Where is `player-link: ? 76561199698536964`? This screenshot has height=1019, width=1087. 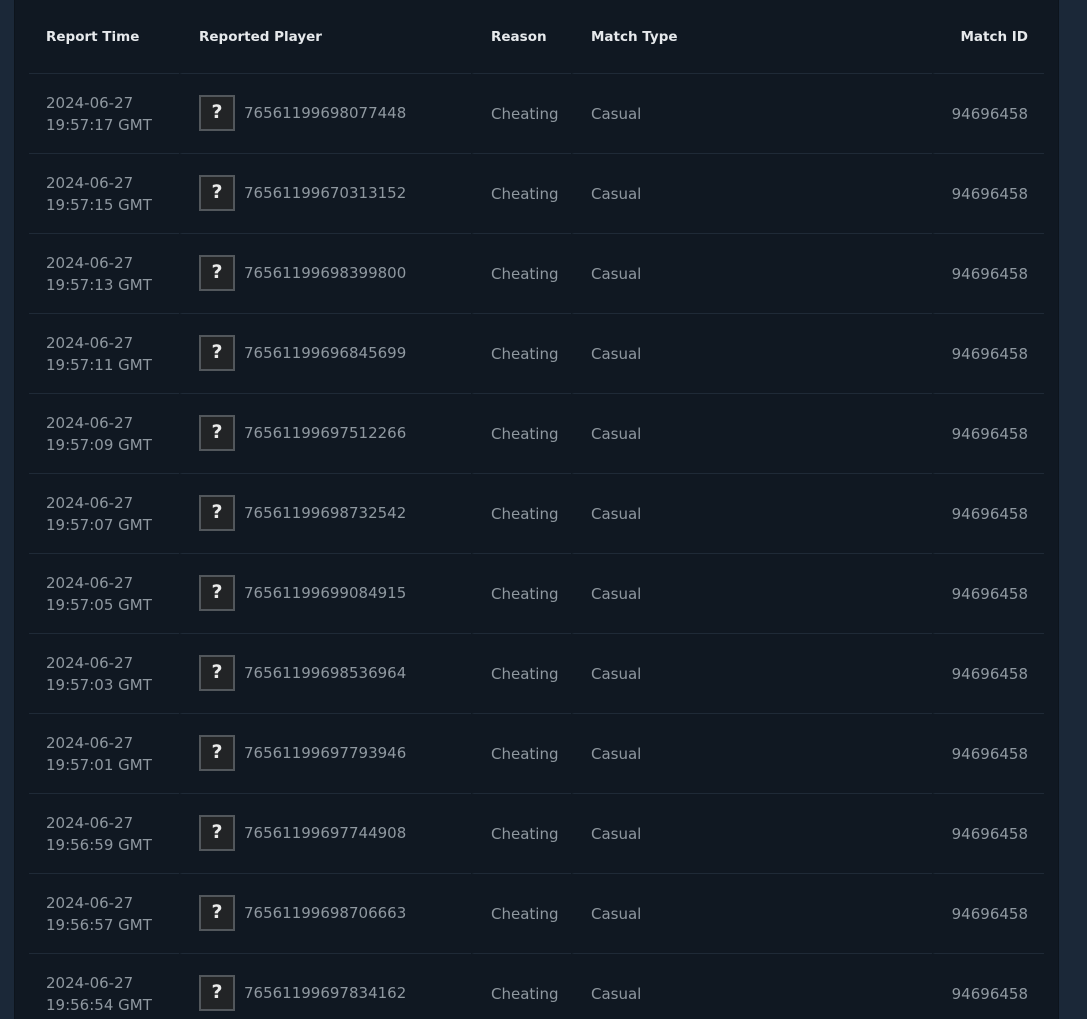 player-link: ? 76561199698536964 is located at coordinates (335, 672).